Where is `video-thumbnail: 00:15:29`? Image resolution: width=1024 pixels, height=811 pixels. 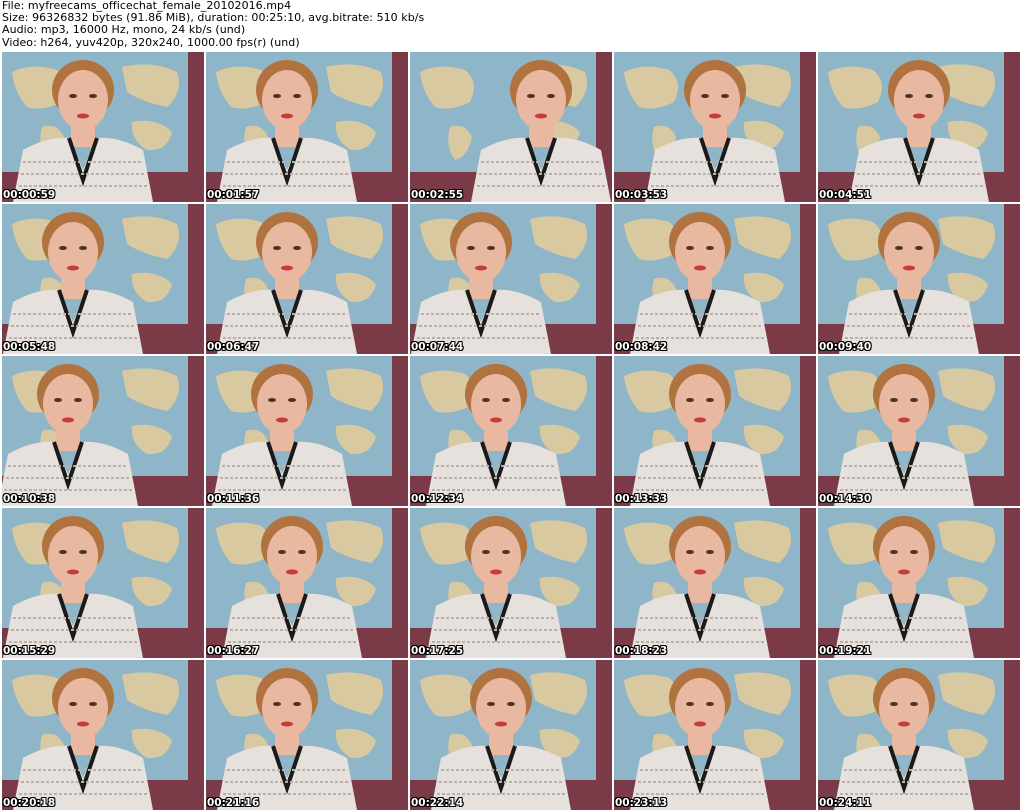 video-thumbnail: 00:15:29 is located at coordinates (103, 583).